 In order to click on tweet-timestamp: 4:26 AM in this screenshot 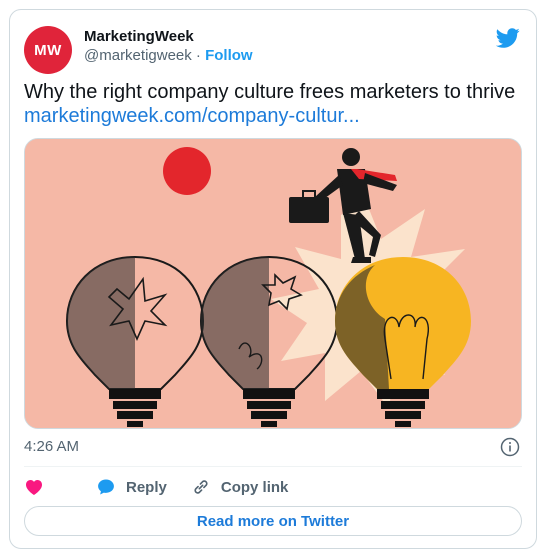, I will do `click(51, 446)`.